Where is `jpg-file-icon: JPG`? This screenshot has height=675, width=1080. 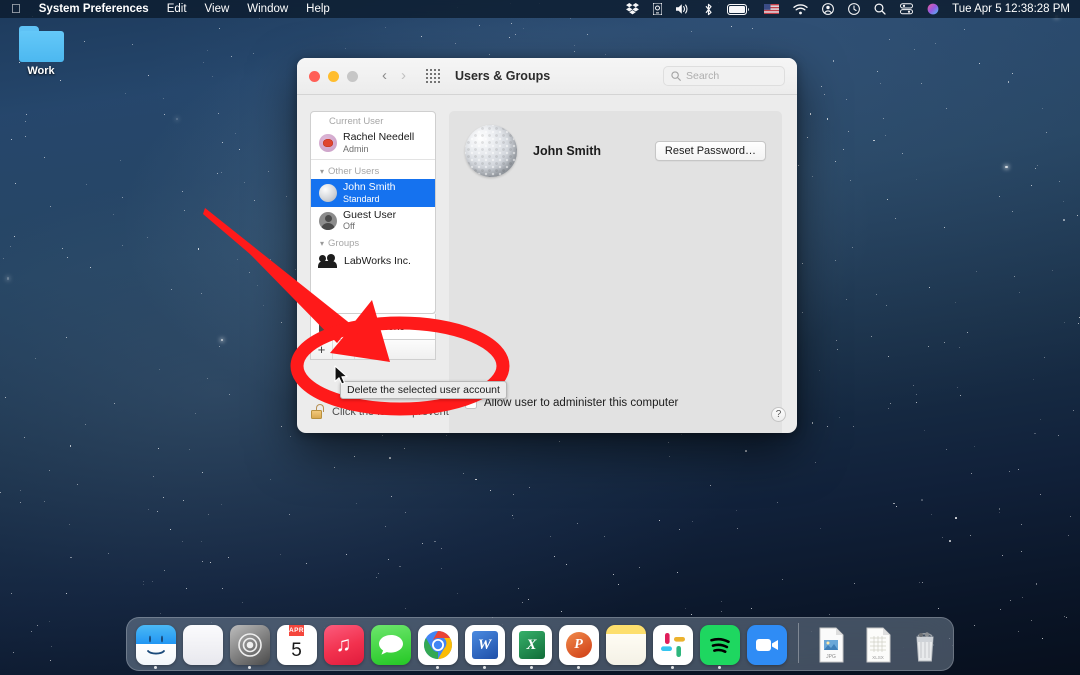 jpg-file-icon: JPG is located at coordinates (831, 645).